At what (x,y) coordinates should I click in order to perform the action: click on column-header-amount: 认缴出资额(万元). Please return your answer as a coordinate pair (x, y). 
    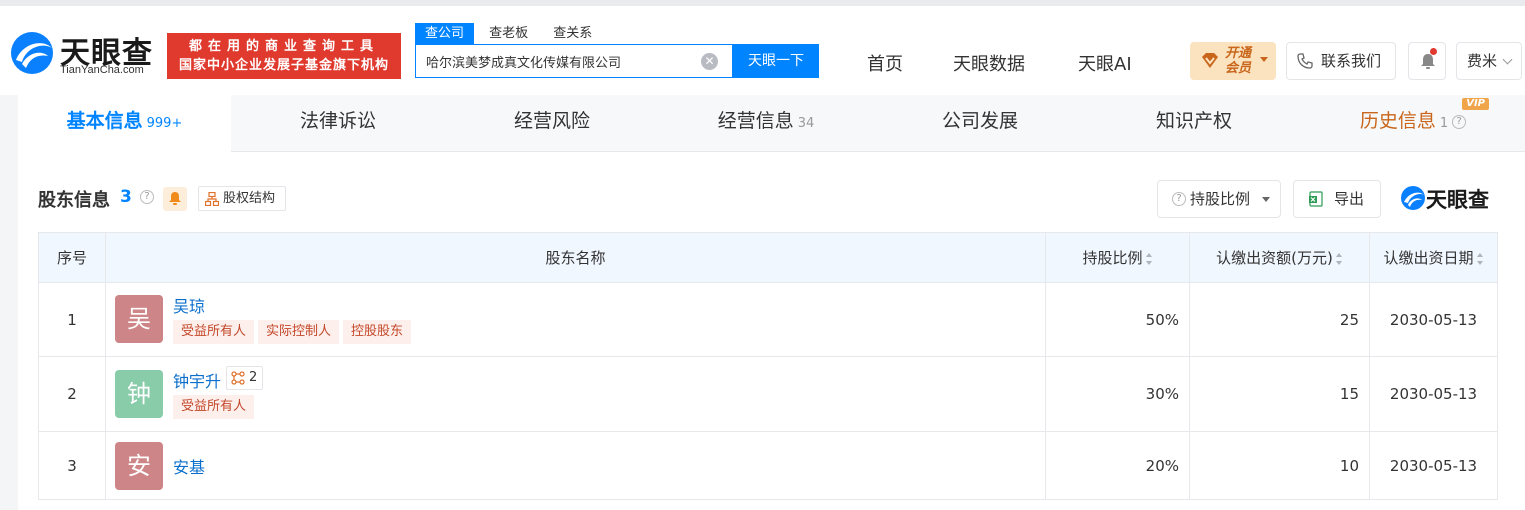
    Looking at the image, I should click on (1279, 257).